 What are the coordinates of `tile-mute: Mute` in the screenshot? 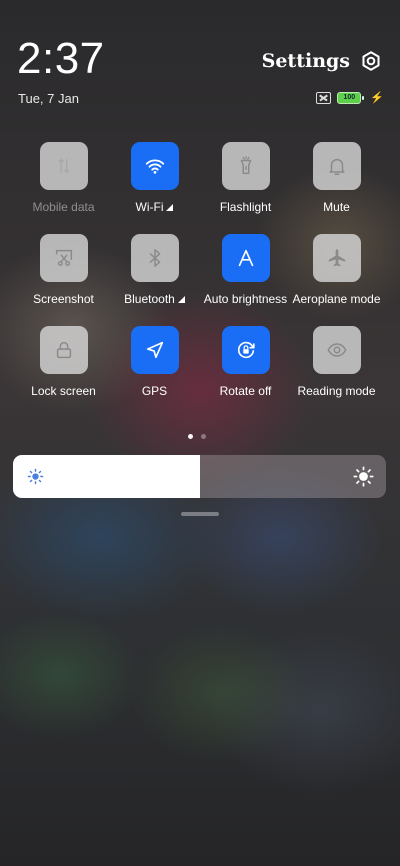 It's located at (336, 178).